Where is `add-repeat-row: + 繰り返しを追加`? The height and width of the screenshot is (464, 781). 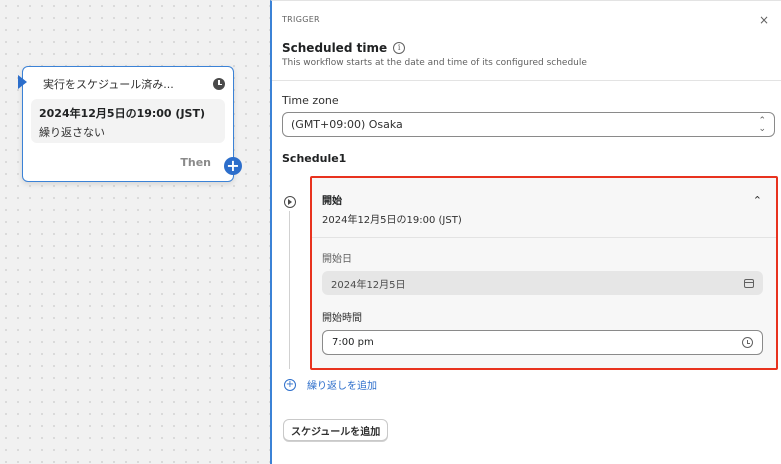 add-repeat-row: + 繰り返しを追加 is located at coordinates (330, 384).